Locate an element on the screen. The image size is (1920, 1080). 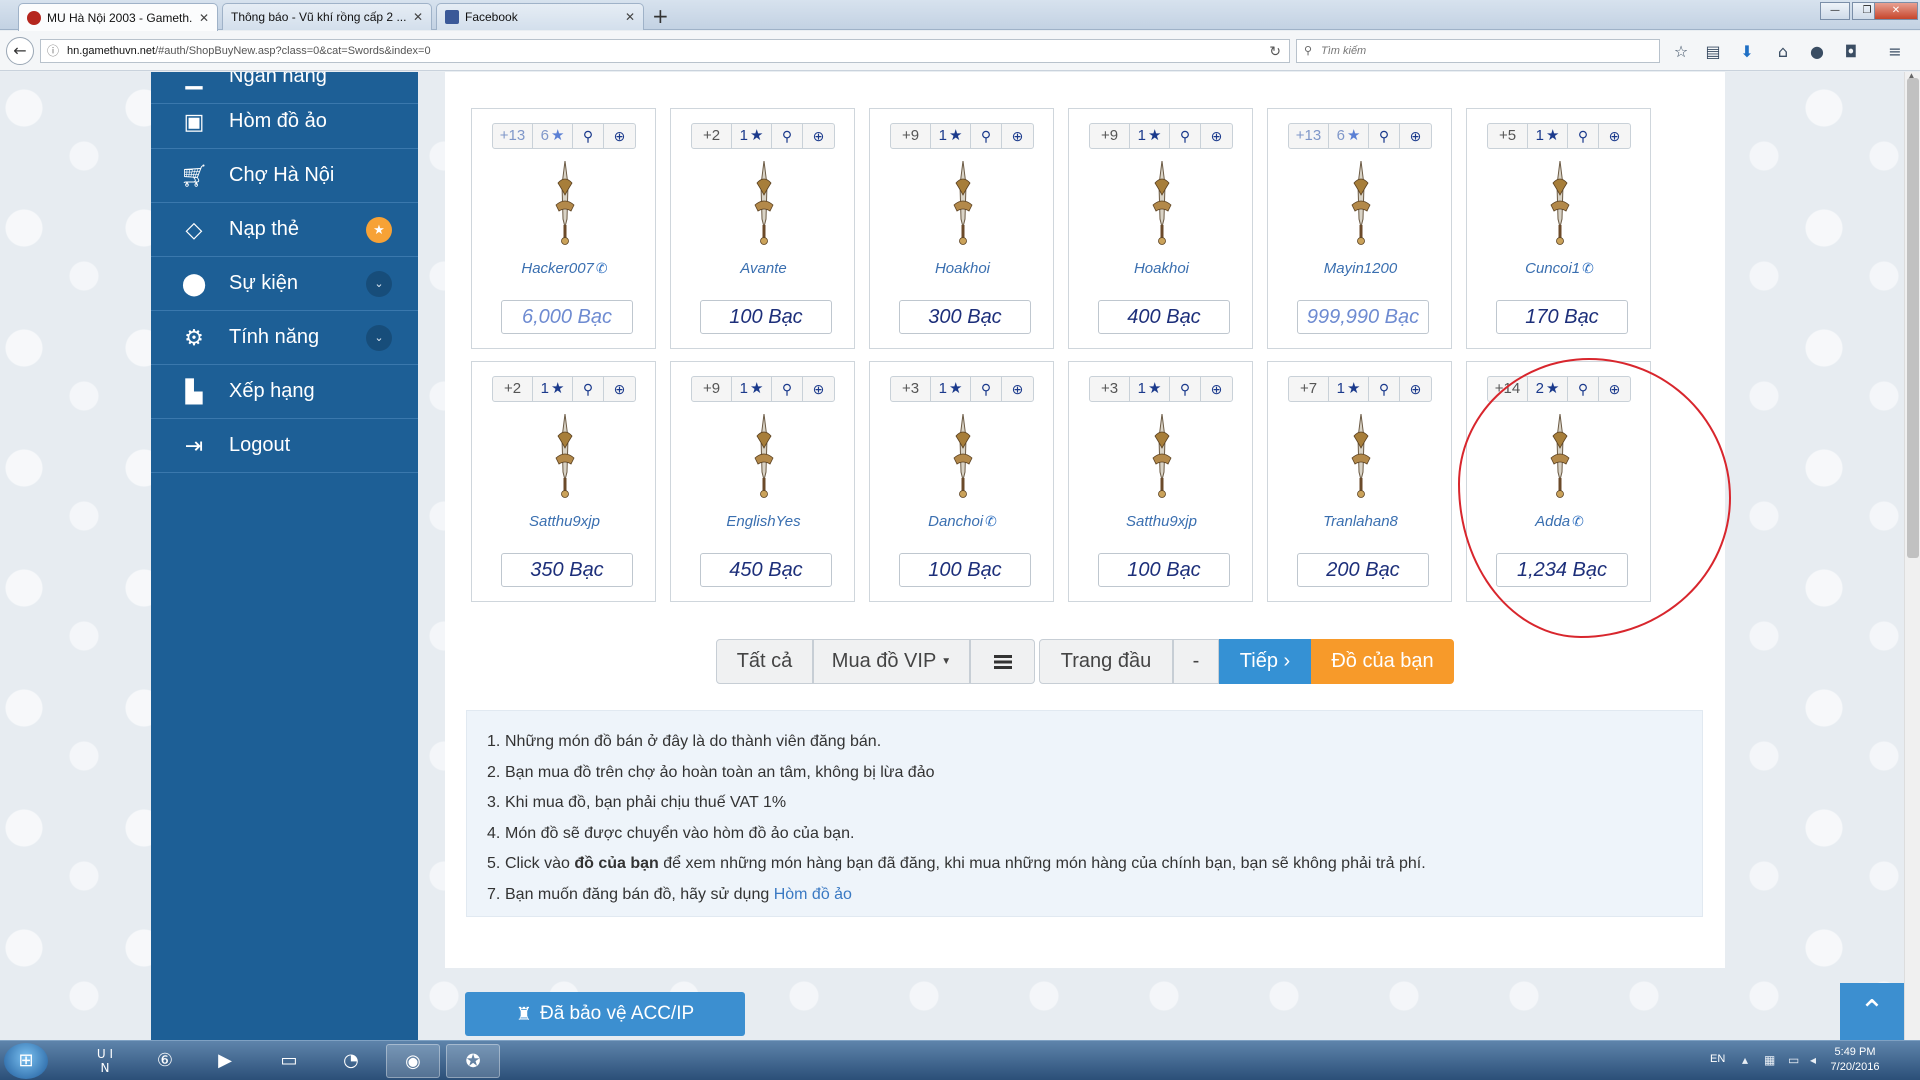
price-button: 170 Bạc is located at coordinates (1562, 317).